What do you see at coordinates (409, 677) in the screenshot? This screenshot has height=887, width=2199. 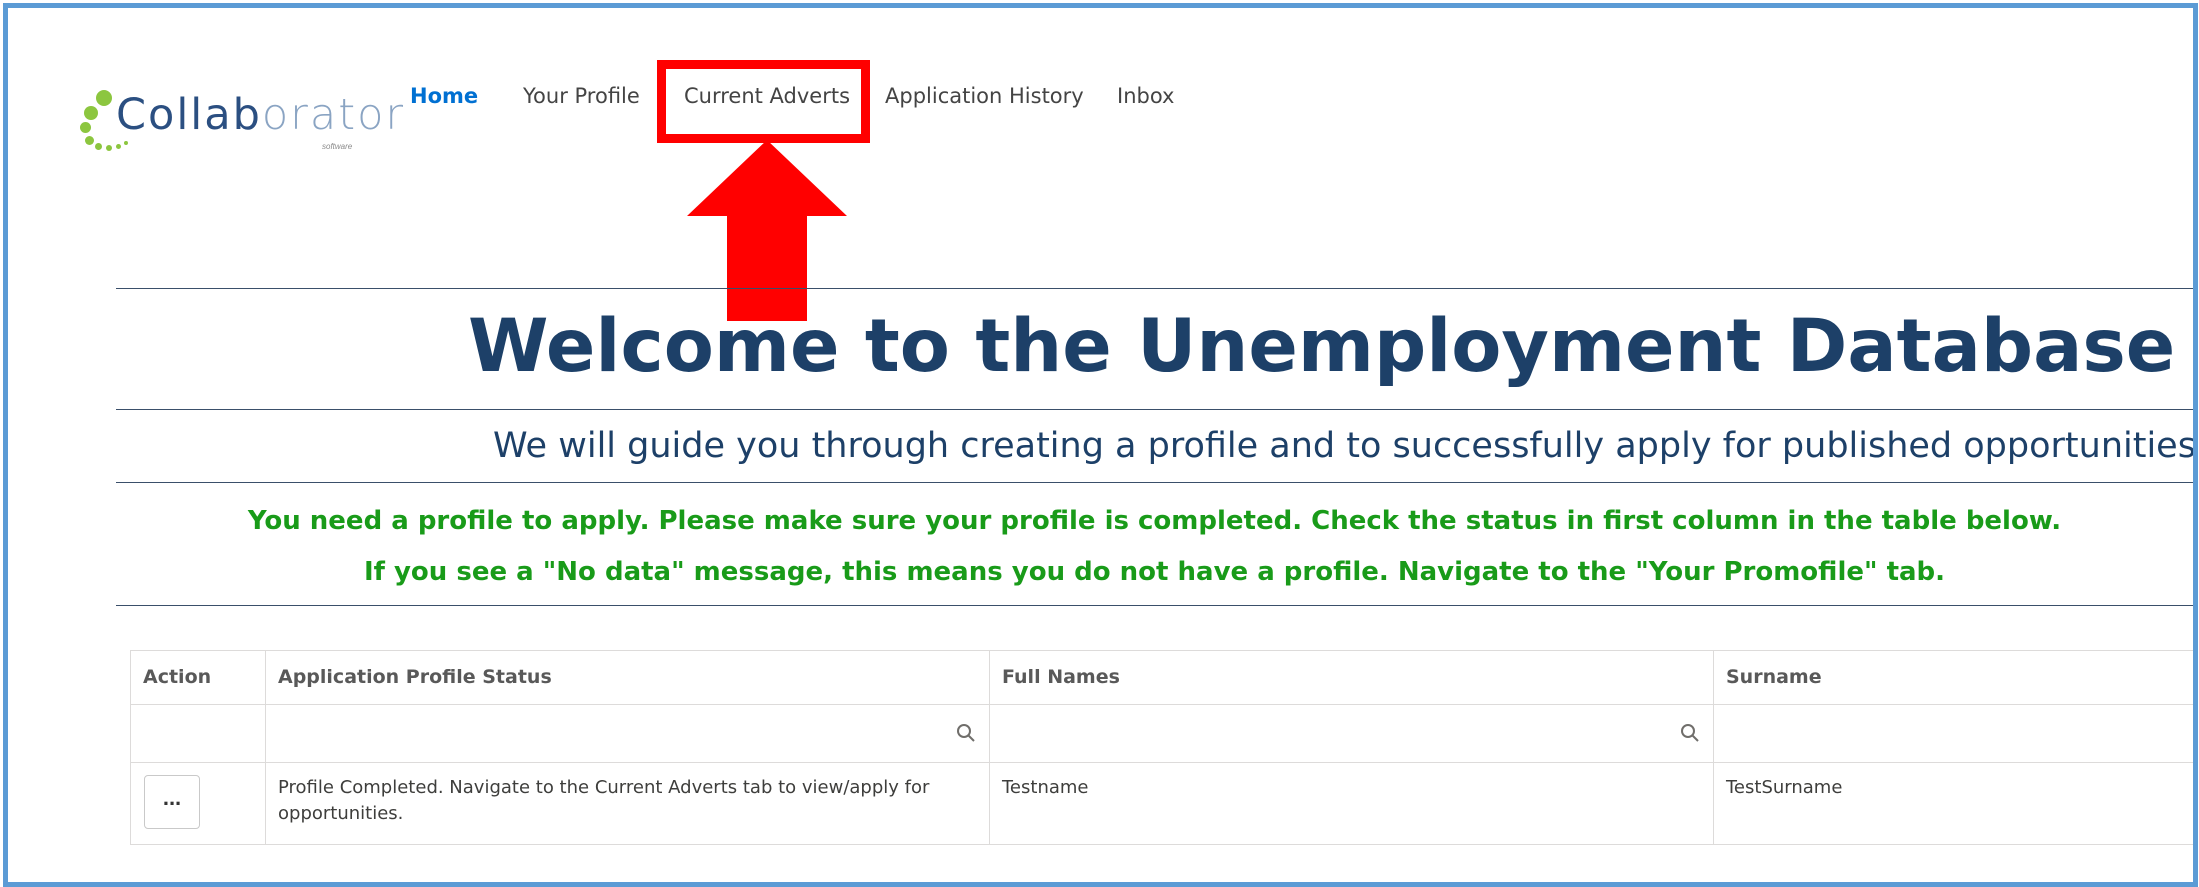 I see `header-status: Application Profile Status` at bounding box center [409, 677].